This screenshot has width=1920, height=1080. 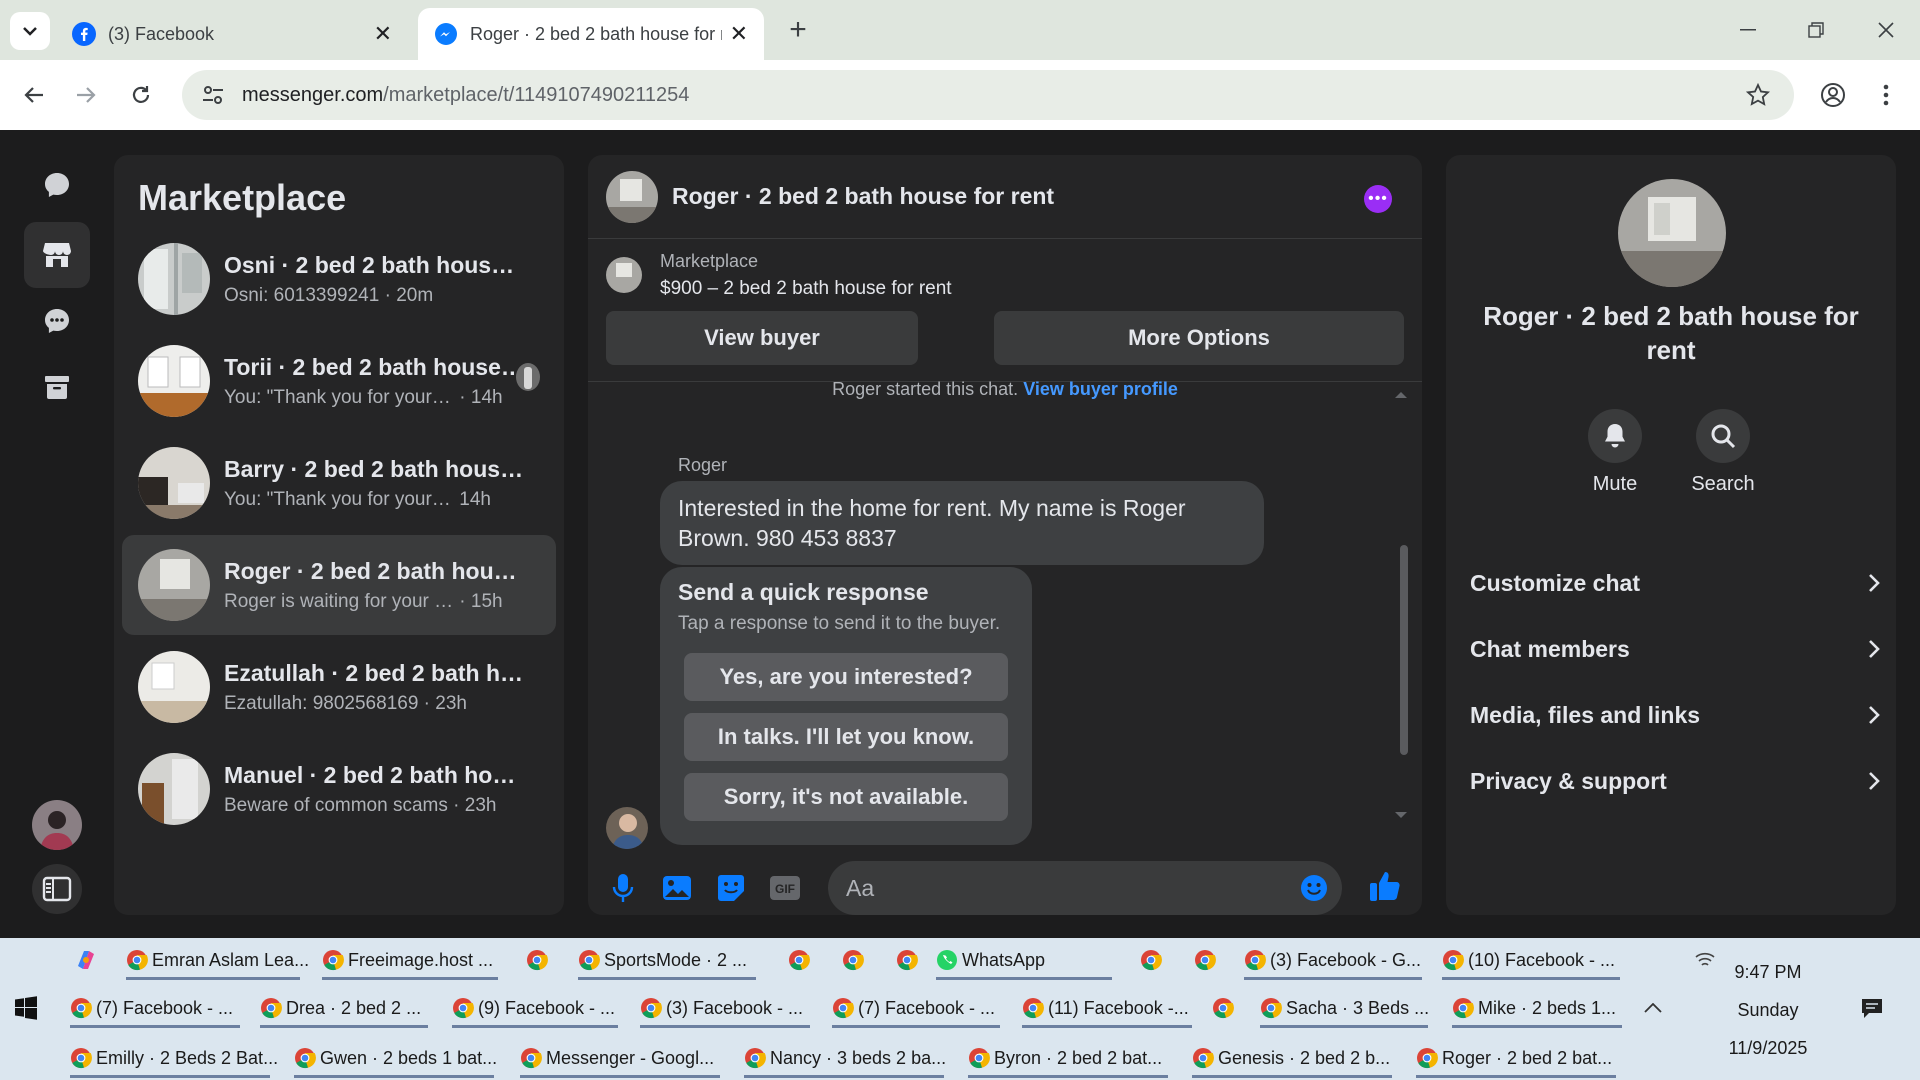 What do you see at coordinates (863, 196) in the screenshot?
I see `chat-title: Roger · 2 bed 2 bath house for rent` at bounding box center [863, 196].